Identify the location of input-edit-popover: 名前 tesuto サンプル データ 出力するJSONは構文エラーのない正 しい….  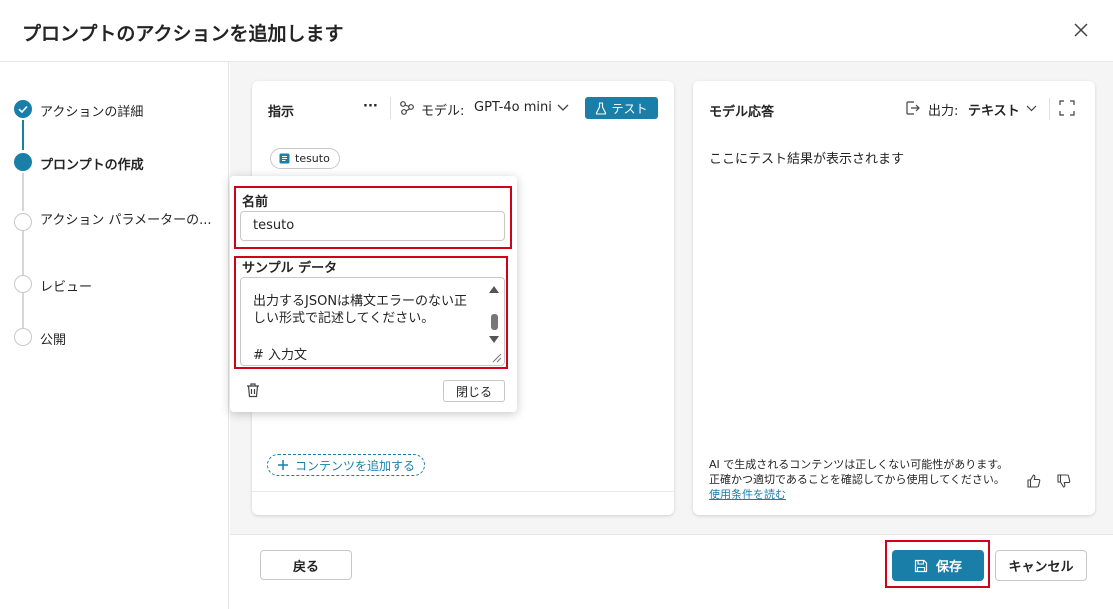
(373, 294).